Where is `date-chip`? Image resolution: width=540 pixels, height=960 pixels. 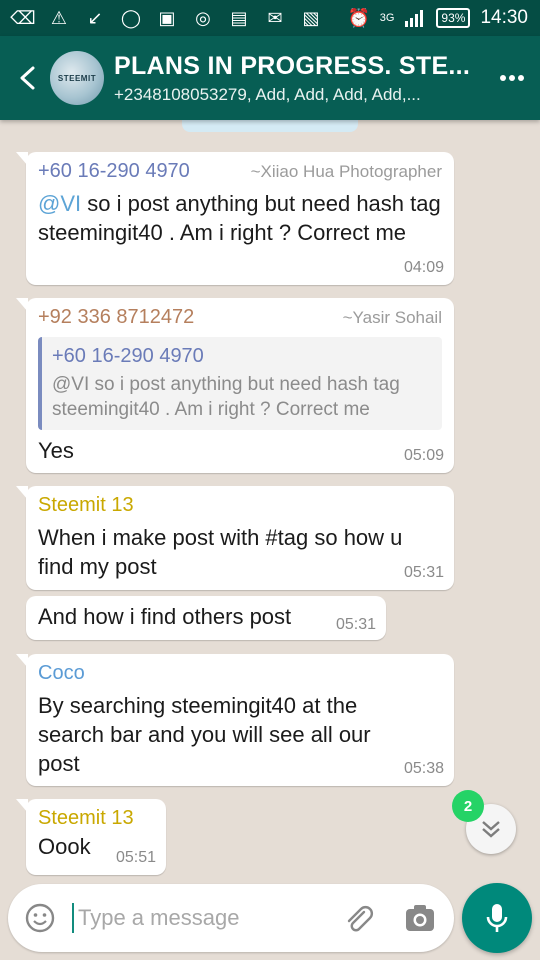 date-chip is located at coordinates (270, 126).